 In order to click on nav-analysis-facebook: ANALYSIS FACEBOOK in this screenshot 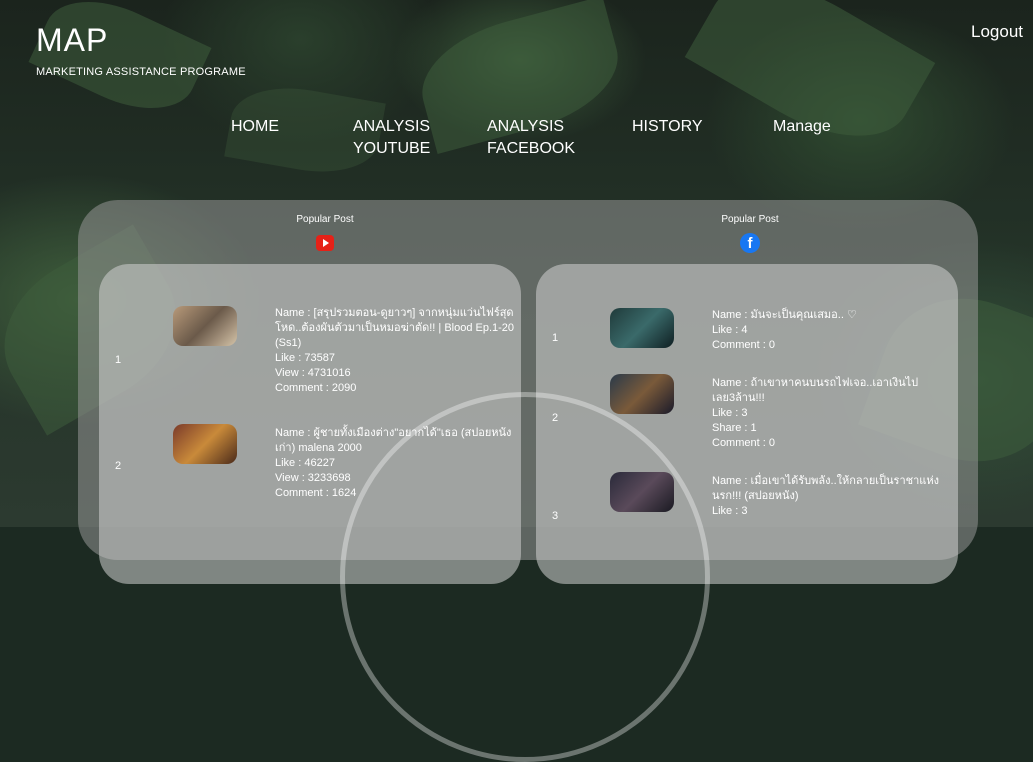, I will do `click(531, 138)`.